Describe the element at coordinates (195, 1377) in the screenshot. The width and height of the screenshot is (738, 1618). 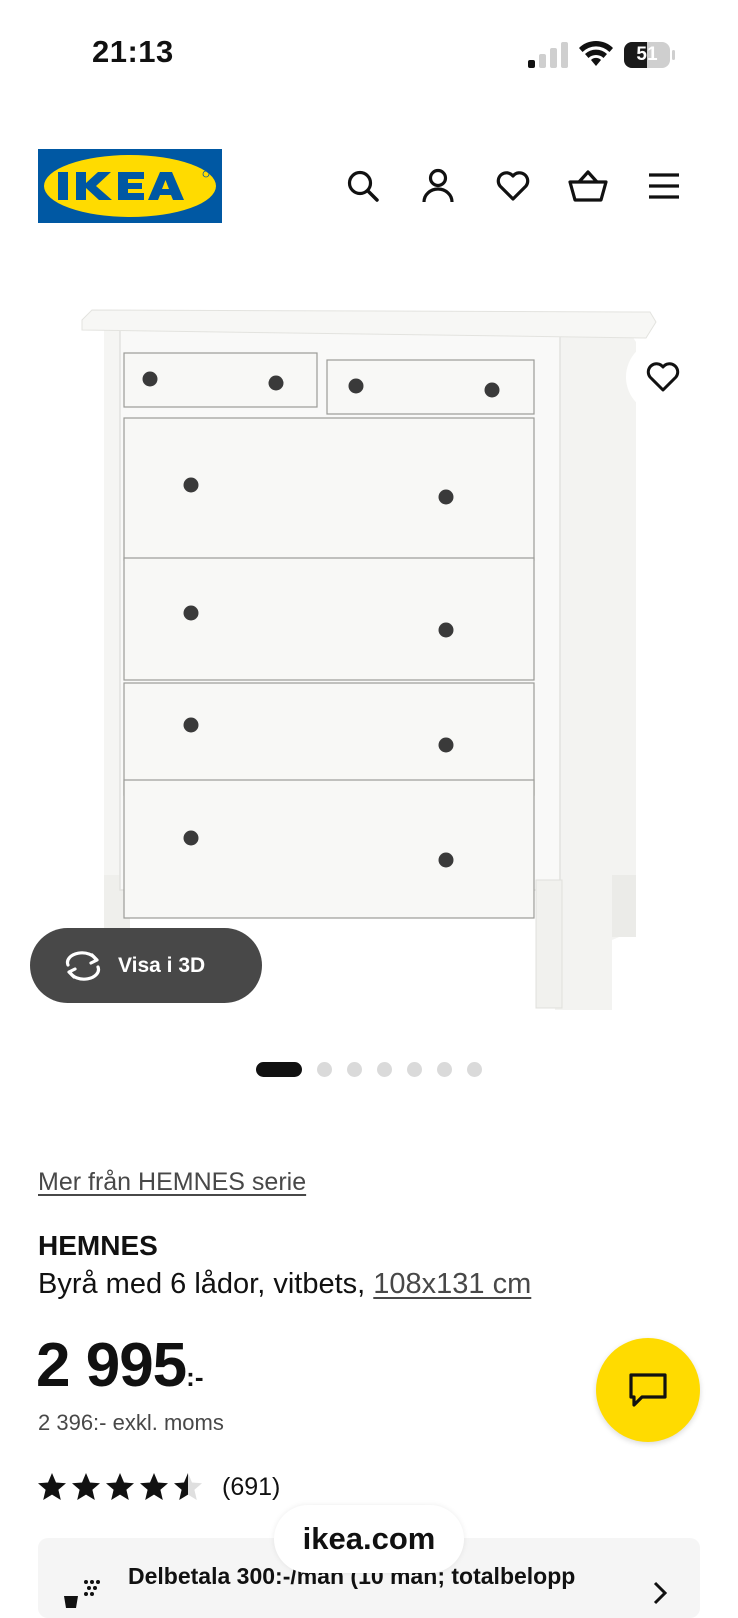
I see `price-suffix: :-` at that location.